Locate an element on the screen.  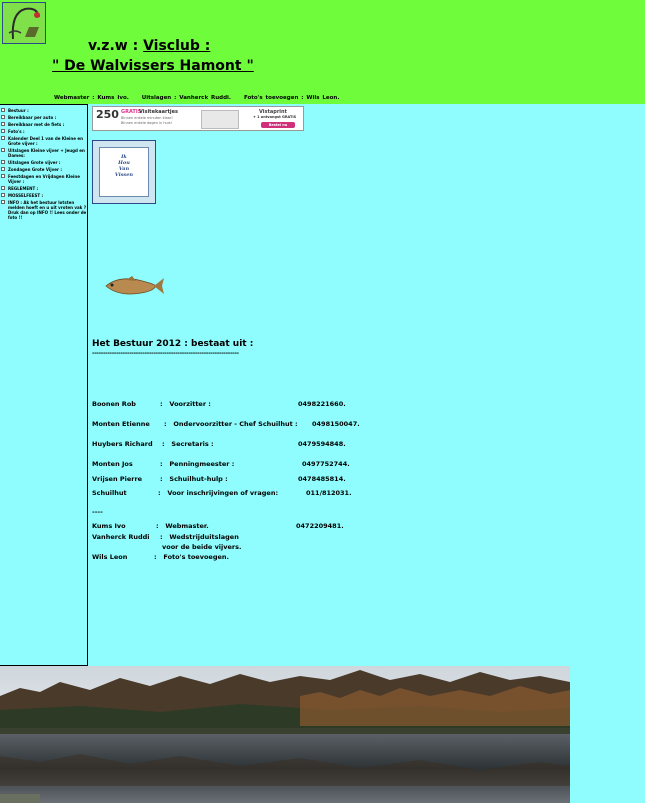
member-role: : Webmaster. is located at coordinates (182, 526).